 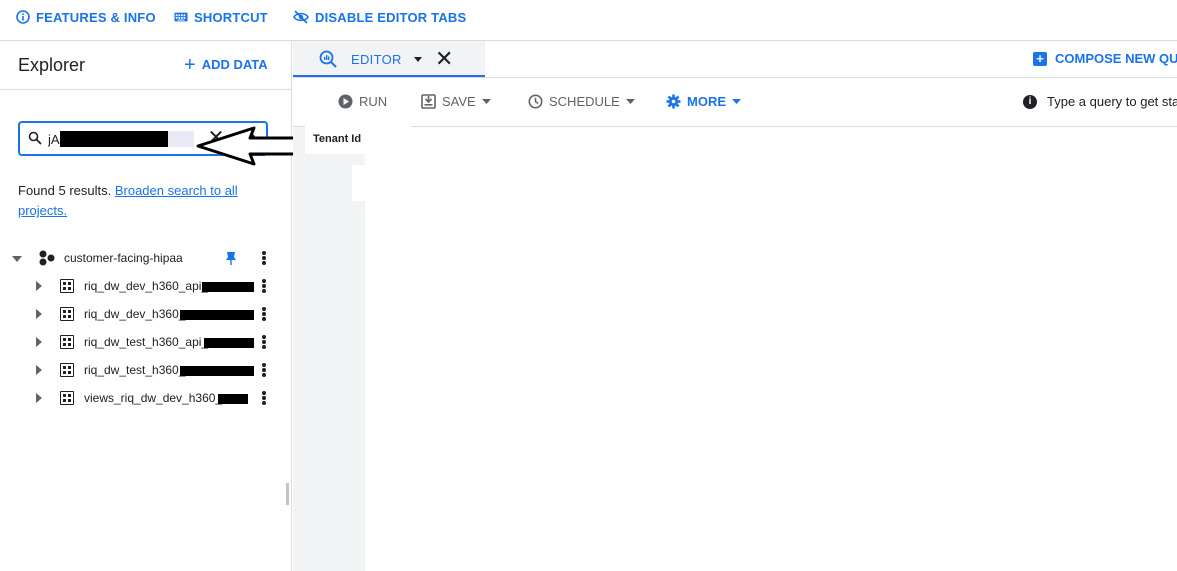 I want to click on tab-editor: EDITOR ✕, so click(x=389, y=59).